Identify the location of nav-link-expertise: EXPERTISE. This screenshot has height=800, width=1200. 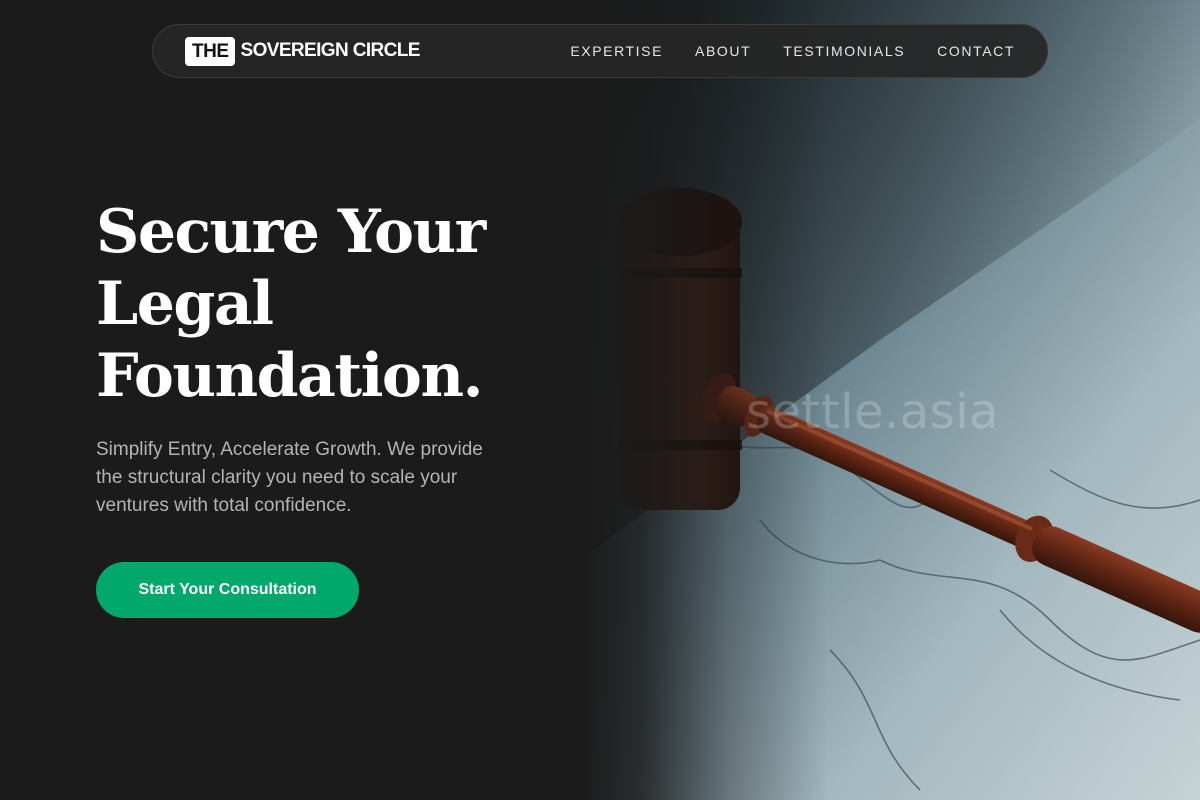
(616, 51).